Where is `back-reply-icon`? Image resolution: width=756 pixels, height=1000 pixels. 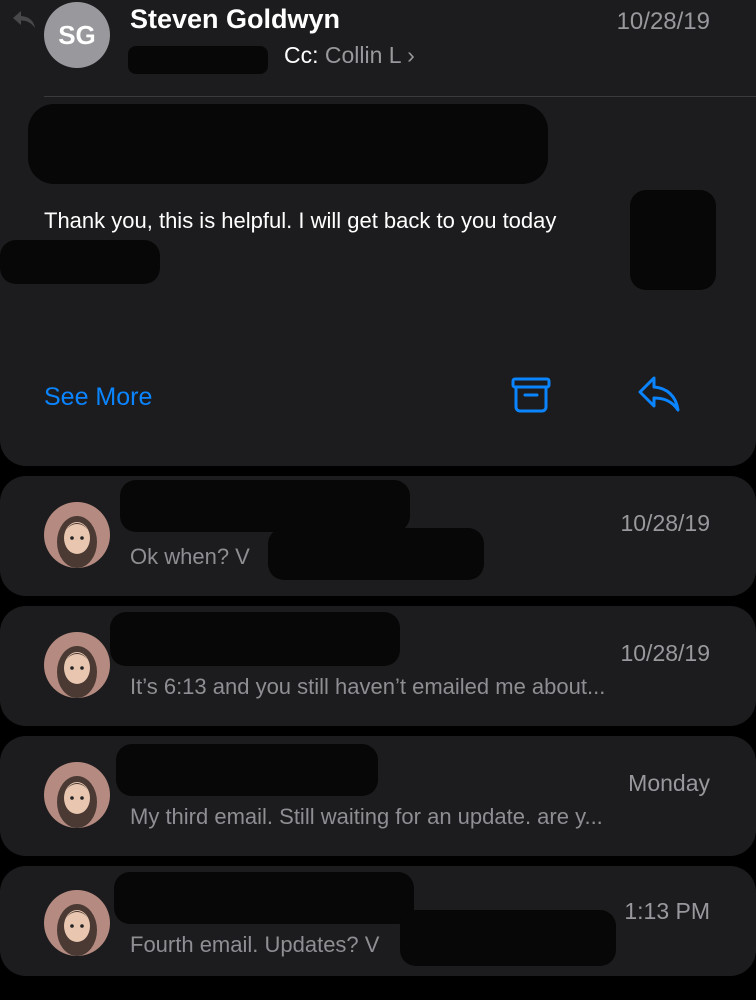 back-reply-icon is located at coordinates (24, 19).